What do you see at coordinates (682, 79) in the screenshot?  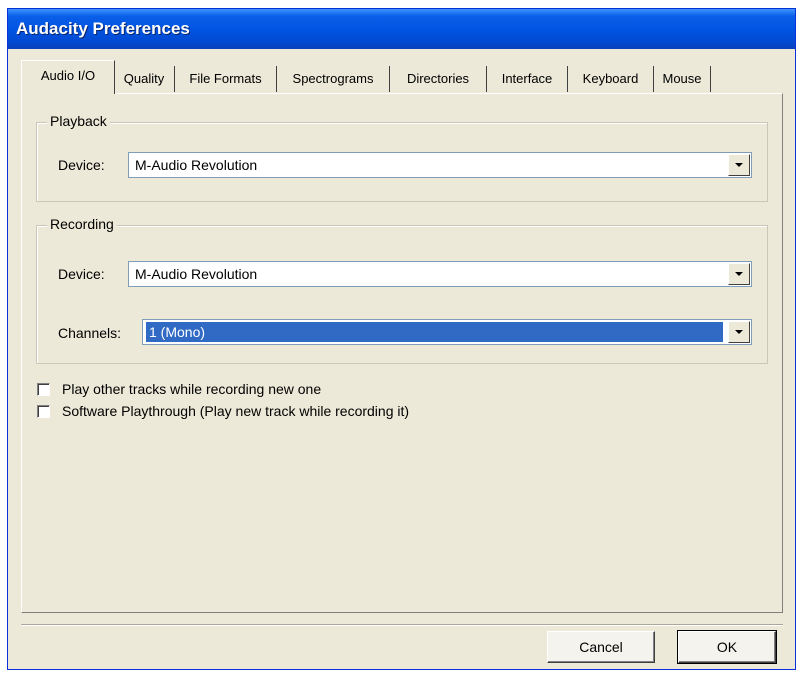 I see `tab-mouse: Mouse` at bounding box center [682, 79].